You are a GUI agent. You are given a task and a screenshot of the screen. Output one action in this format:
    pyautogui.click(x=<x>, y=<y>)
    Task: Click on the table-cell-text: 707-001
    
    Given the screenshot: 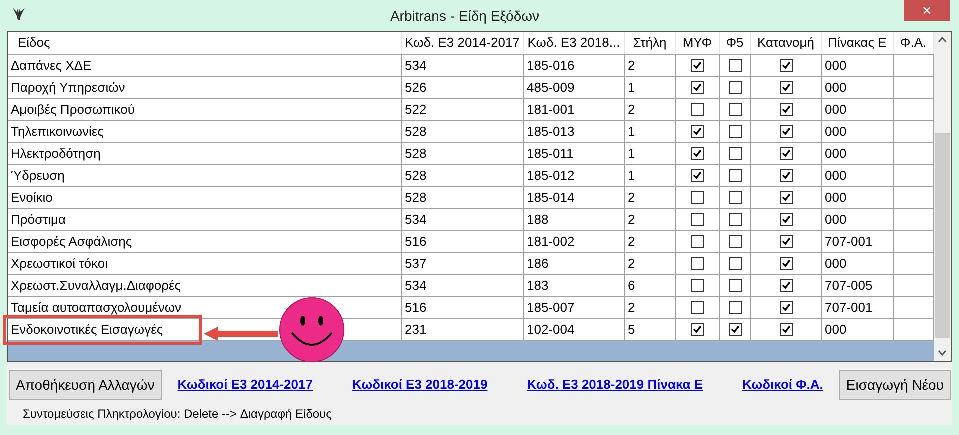 What is the action you would take?
    pyautogui.click(x=848, y=241)
    